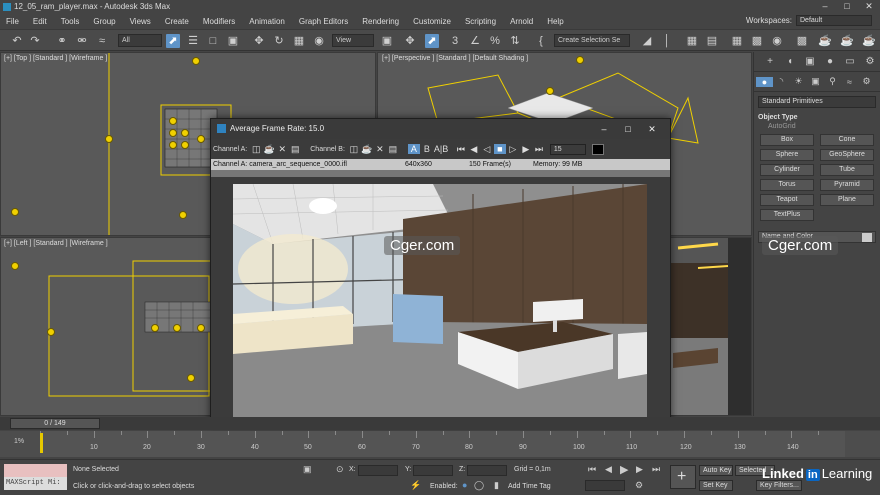  I want to click on reference-coordinate-dropdown: View, so click(353, 40).